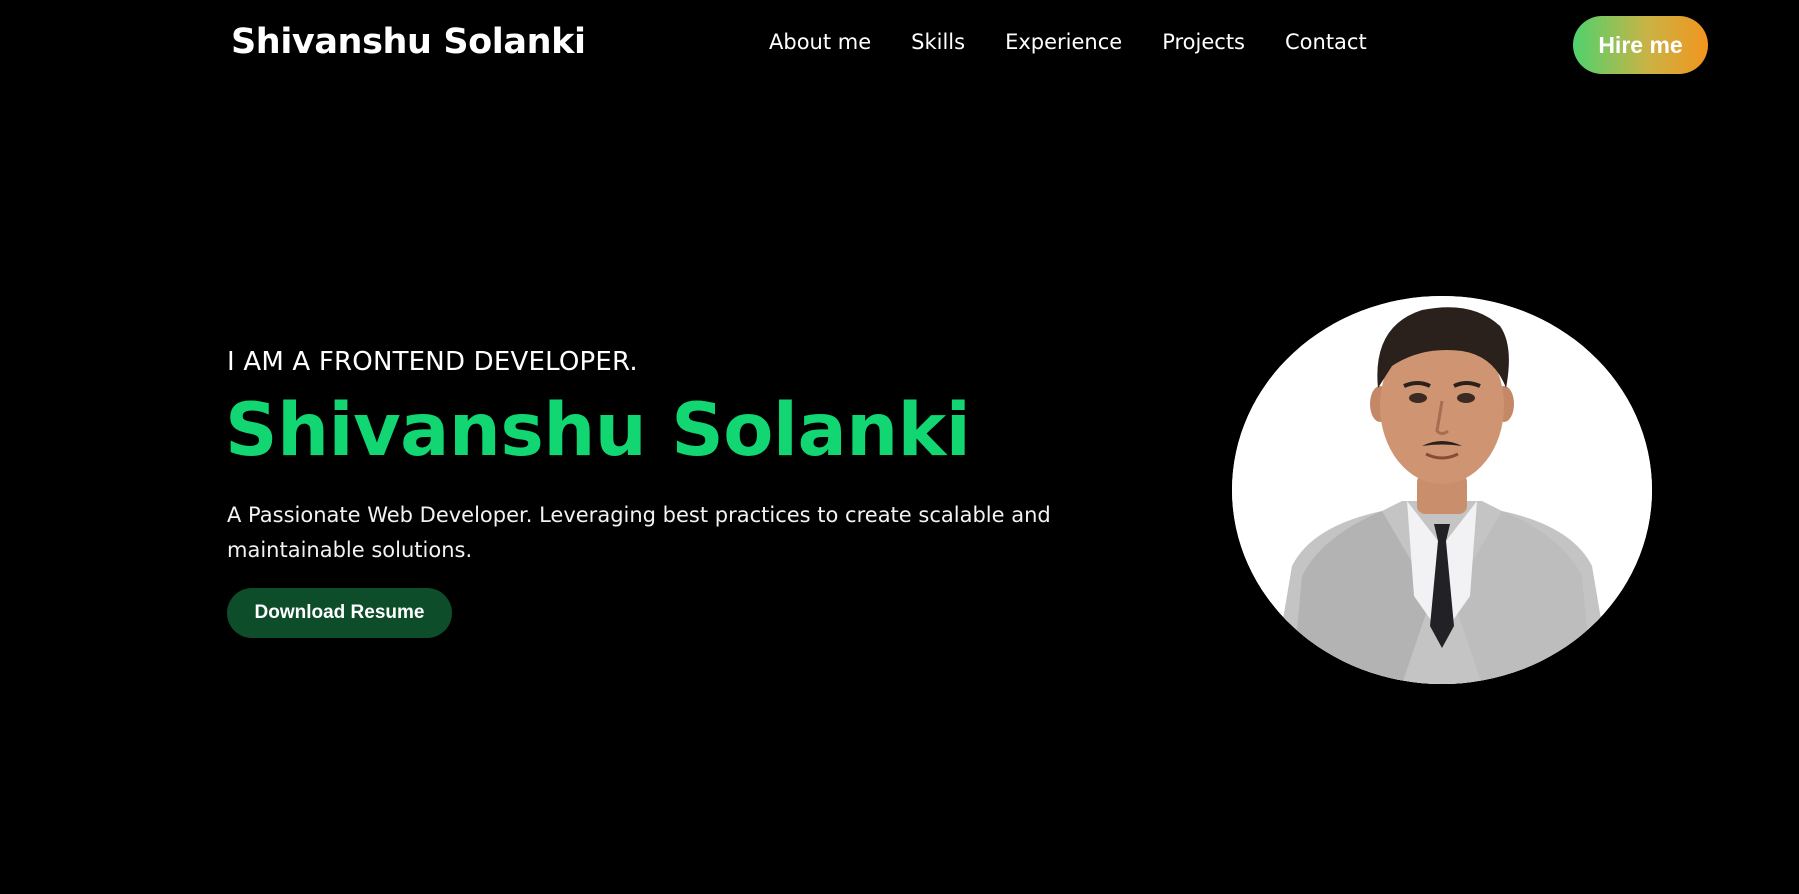 Image resolution: width=1799 pixels, height=894 pixels. I want to click on nav-about-me: About me, so click(820, 42).